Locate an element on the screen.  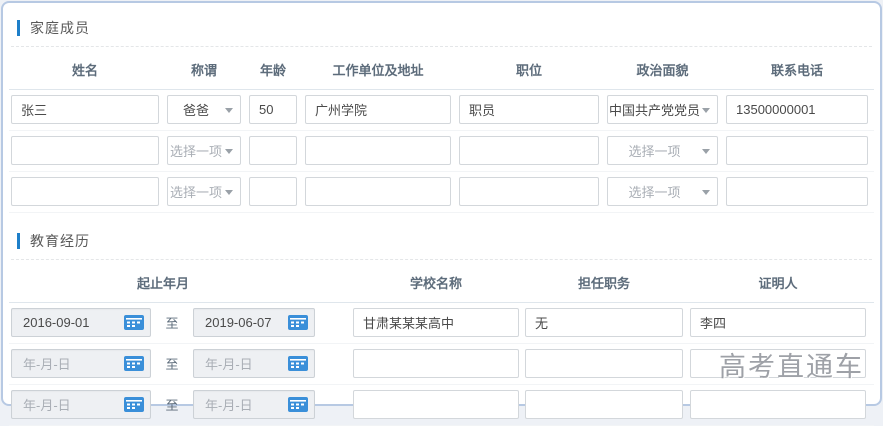
section-title-label: 教育经历 is located at coordinates (60, 241).